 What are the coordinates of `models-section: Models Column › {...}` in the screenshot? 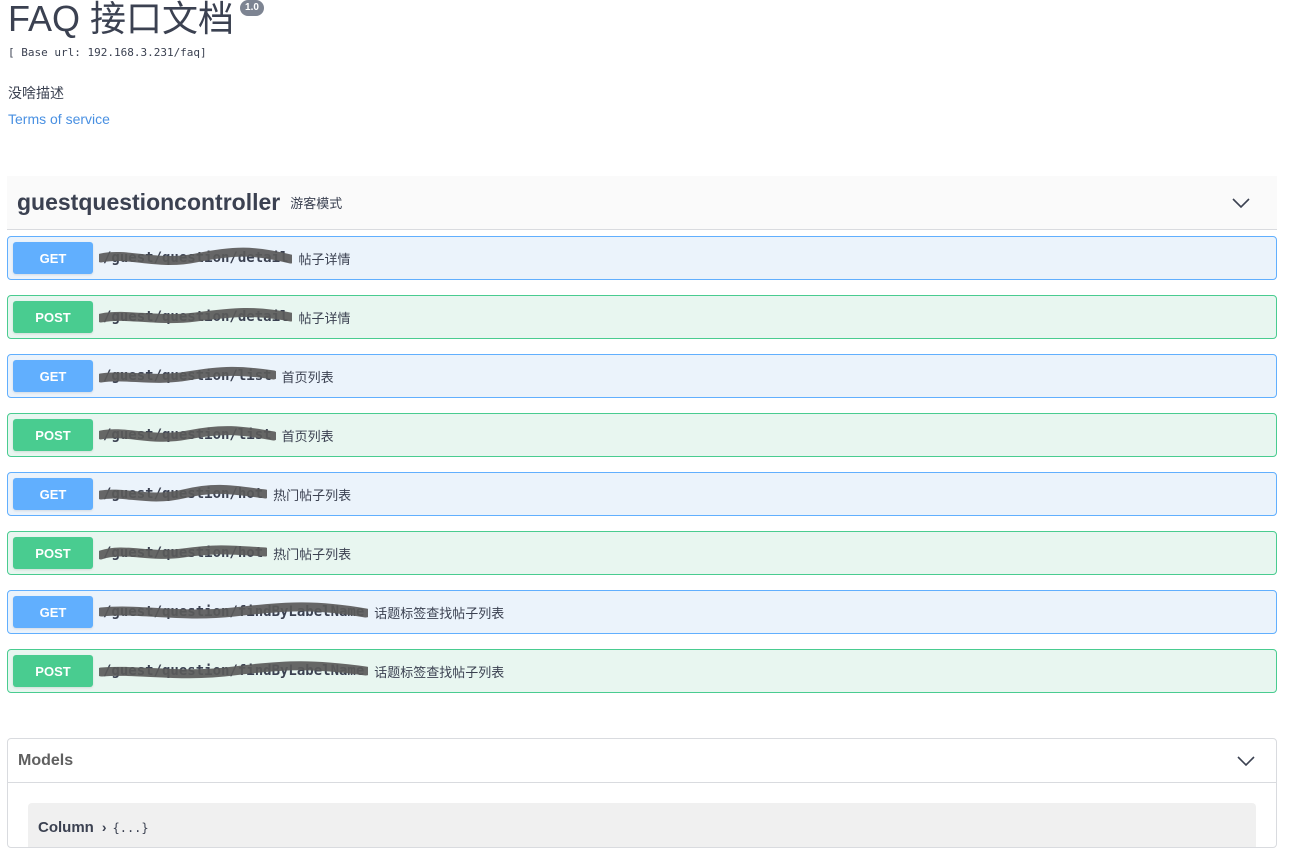 It's located at (642, 793).